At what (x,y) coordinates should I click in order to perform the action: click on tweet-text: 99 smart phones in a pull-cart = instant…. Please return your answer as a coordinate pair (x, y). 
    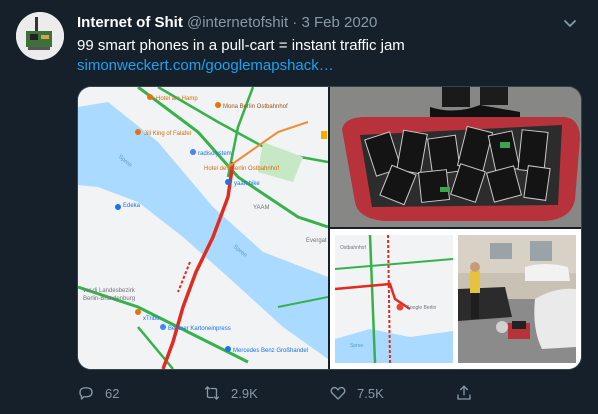
    Looking at the image, I should click on (317, 56).